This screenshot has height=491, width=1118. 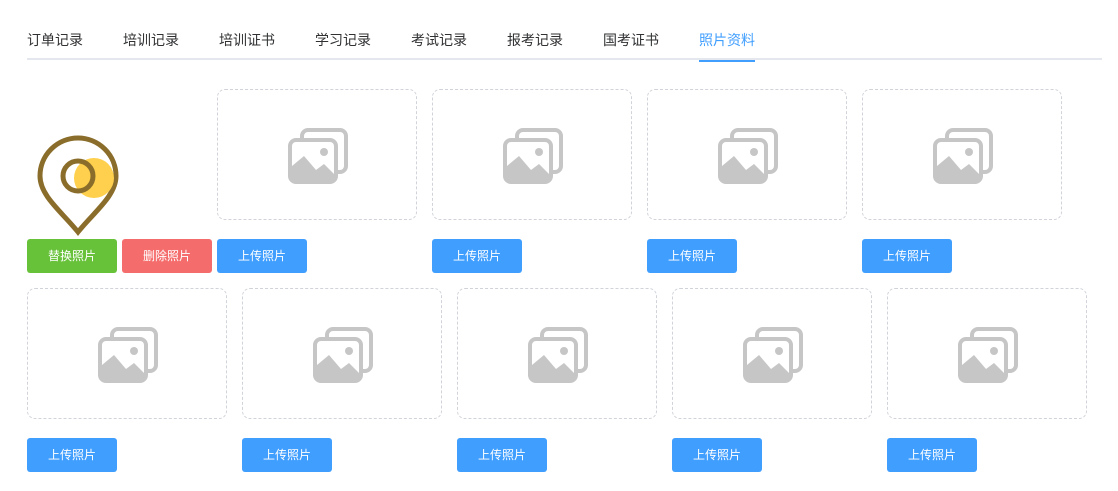 I want to click on tab-exam-records: 考试记录, so click(x=439, y=46).